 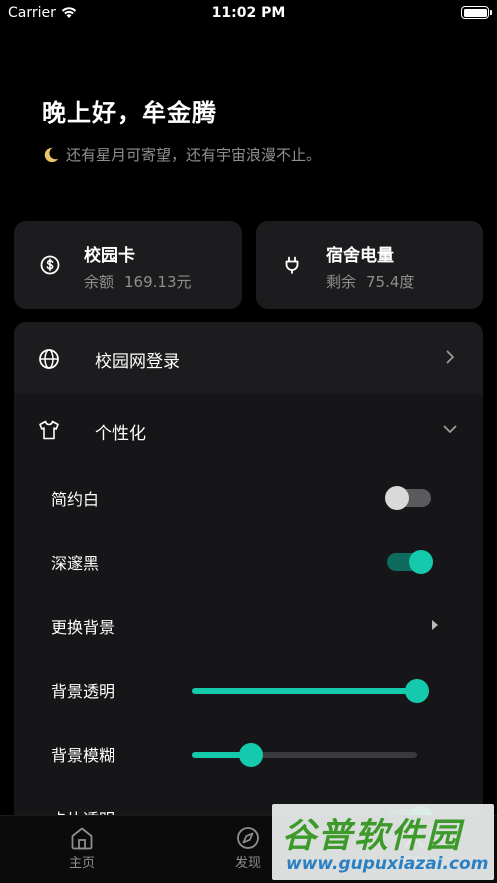 I want to click on setting-background-blur: 背景模糊, so click(x=248, y=754).